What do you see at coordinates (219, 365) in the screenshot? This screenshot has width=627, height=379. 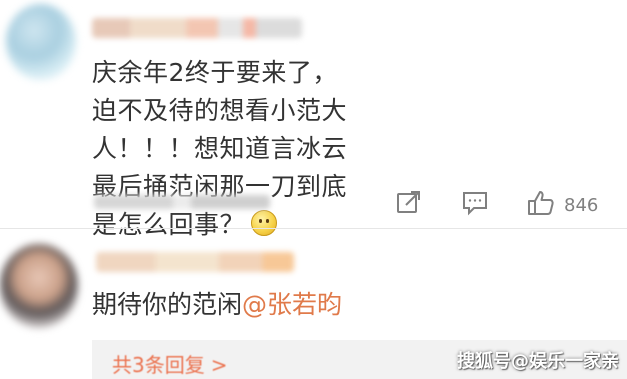 I see `chevron-right-icon: >` at bounding box center [219, 365].